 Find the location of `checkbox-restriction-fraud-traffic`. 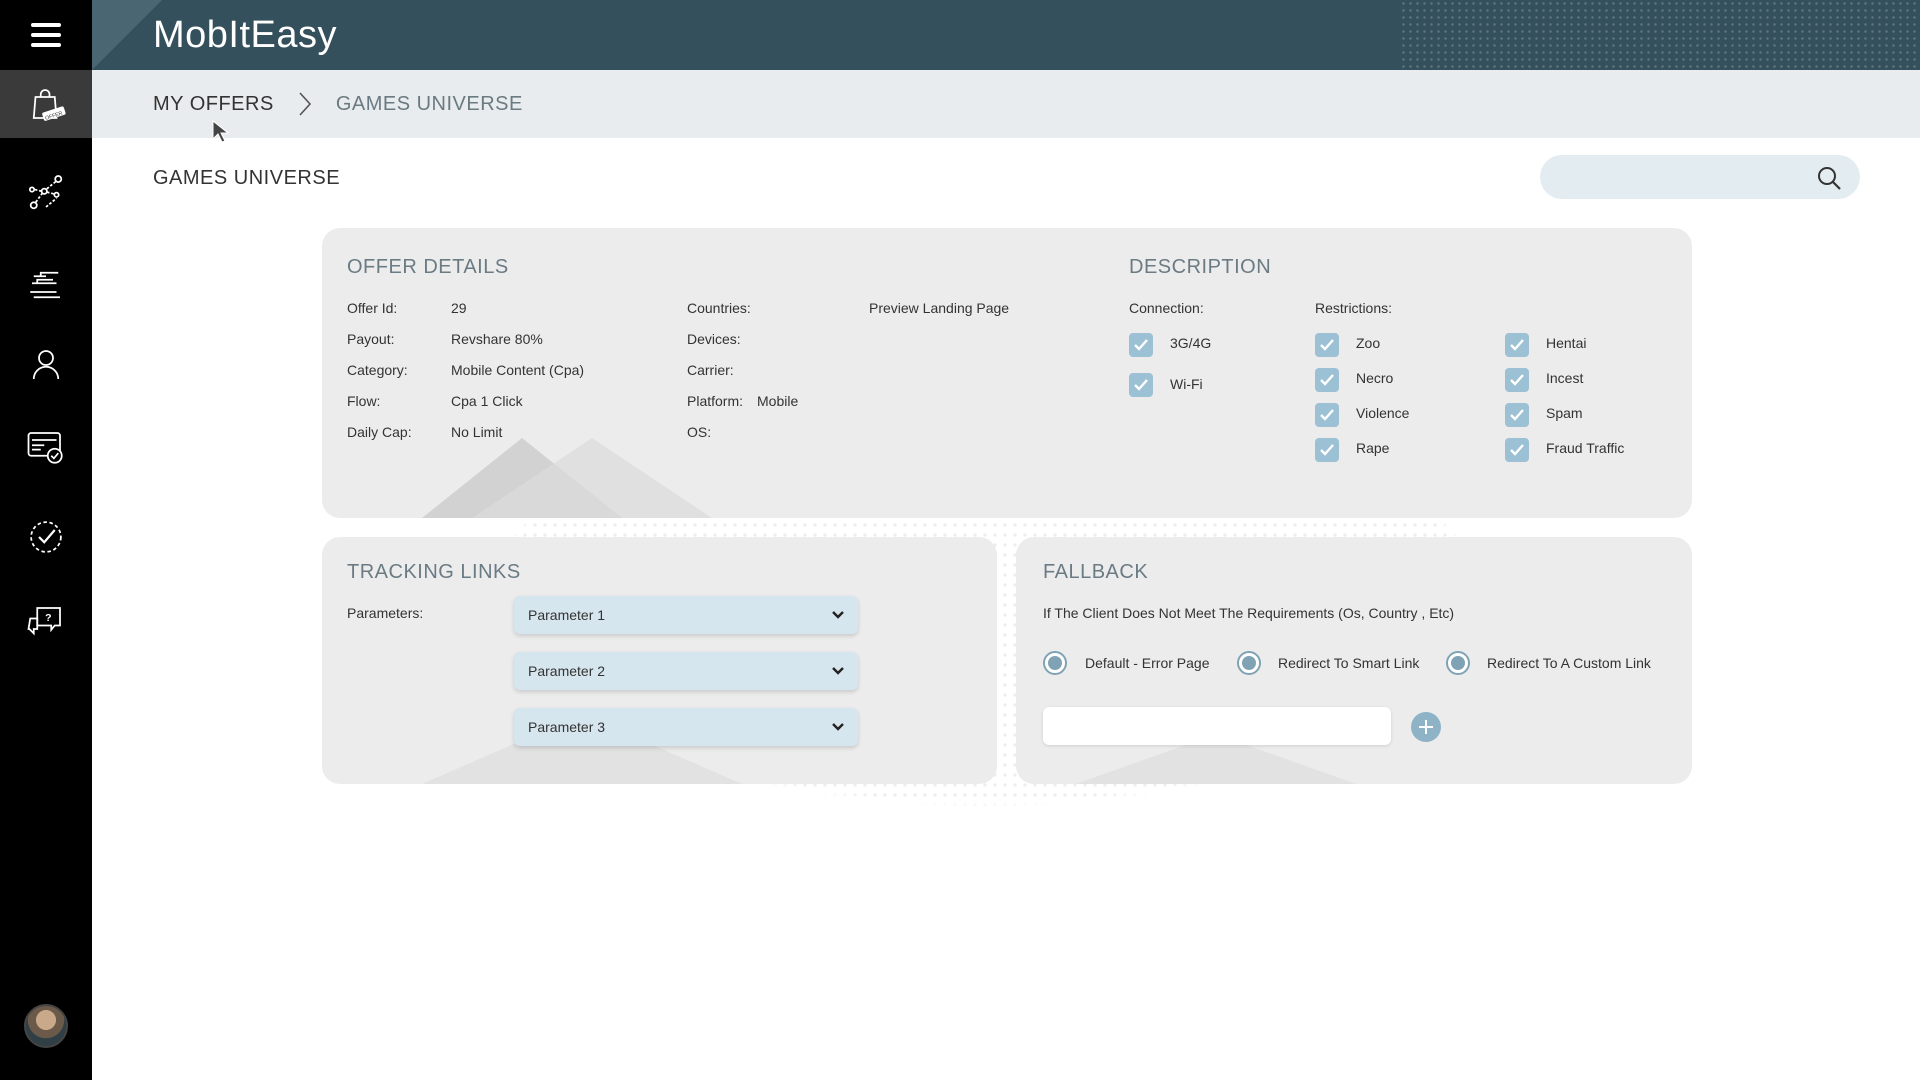

checkbox-restriction-fraud-traffic is located at coordinates (1517, 450).